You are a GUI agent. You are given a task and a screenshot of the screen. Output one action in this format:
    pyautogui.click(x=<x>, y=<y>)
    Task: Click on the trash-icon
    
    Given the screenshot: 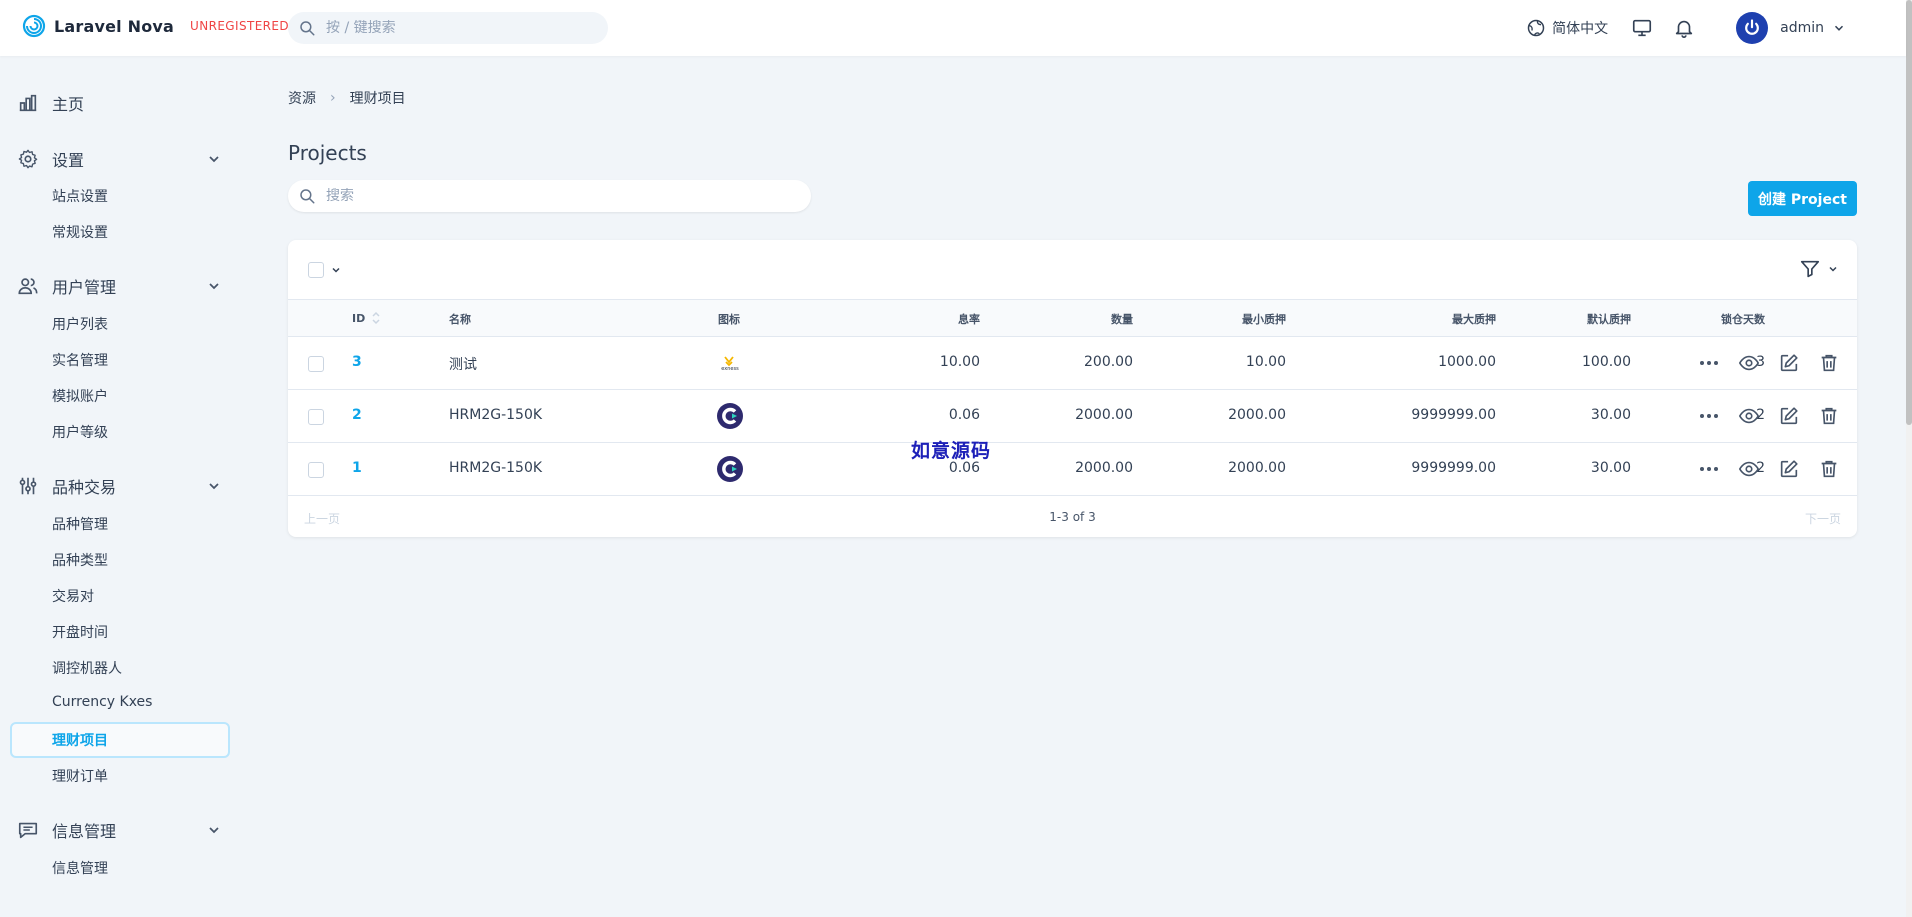 What is the action you would take?
    pyautogui.click(x=1829, y=469)
    